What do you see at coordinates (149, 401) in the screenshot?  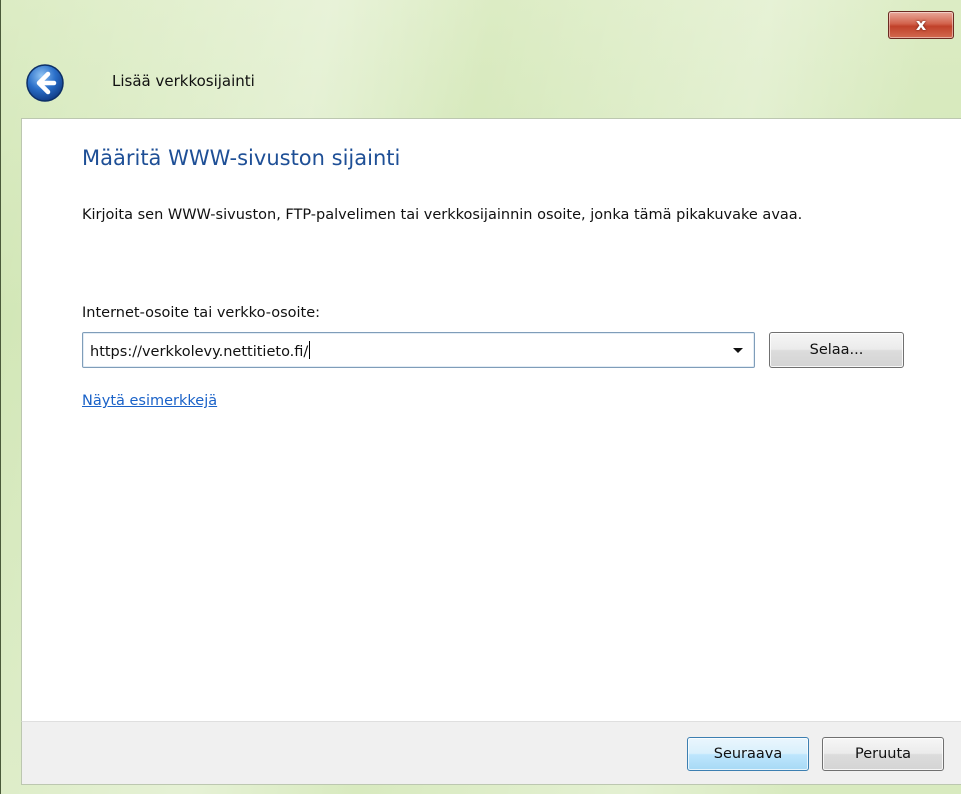 I see `show-examples-link: Näytä esimerkkejä` at bounding box center [149, 401].